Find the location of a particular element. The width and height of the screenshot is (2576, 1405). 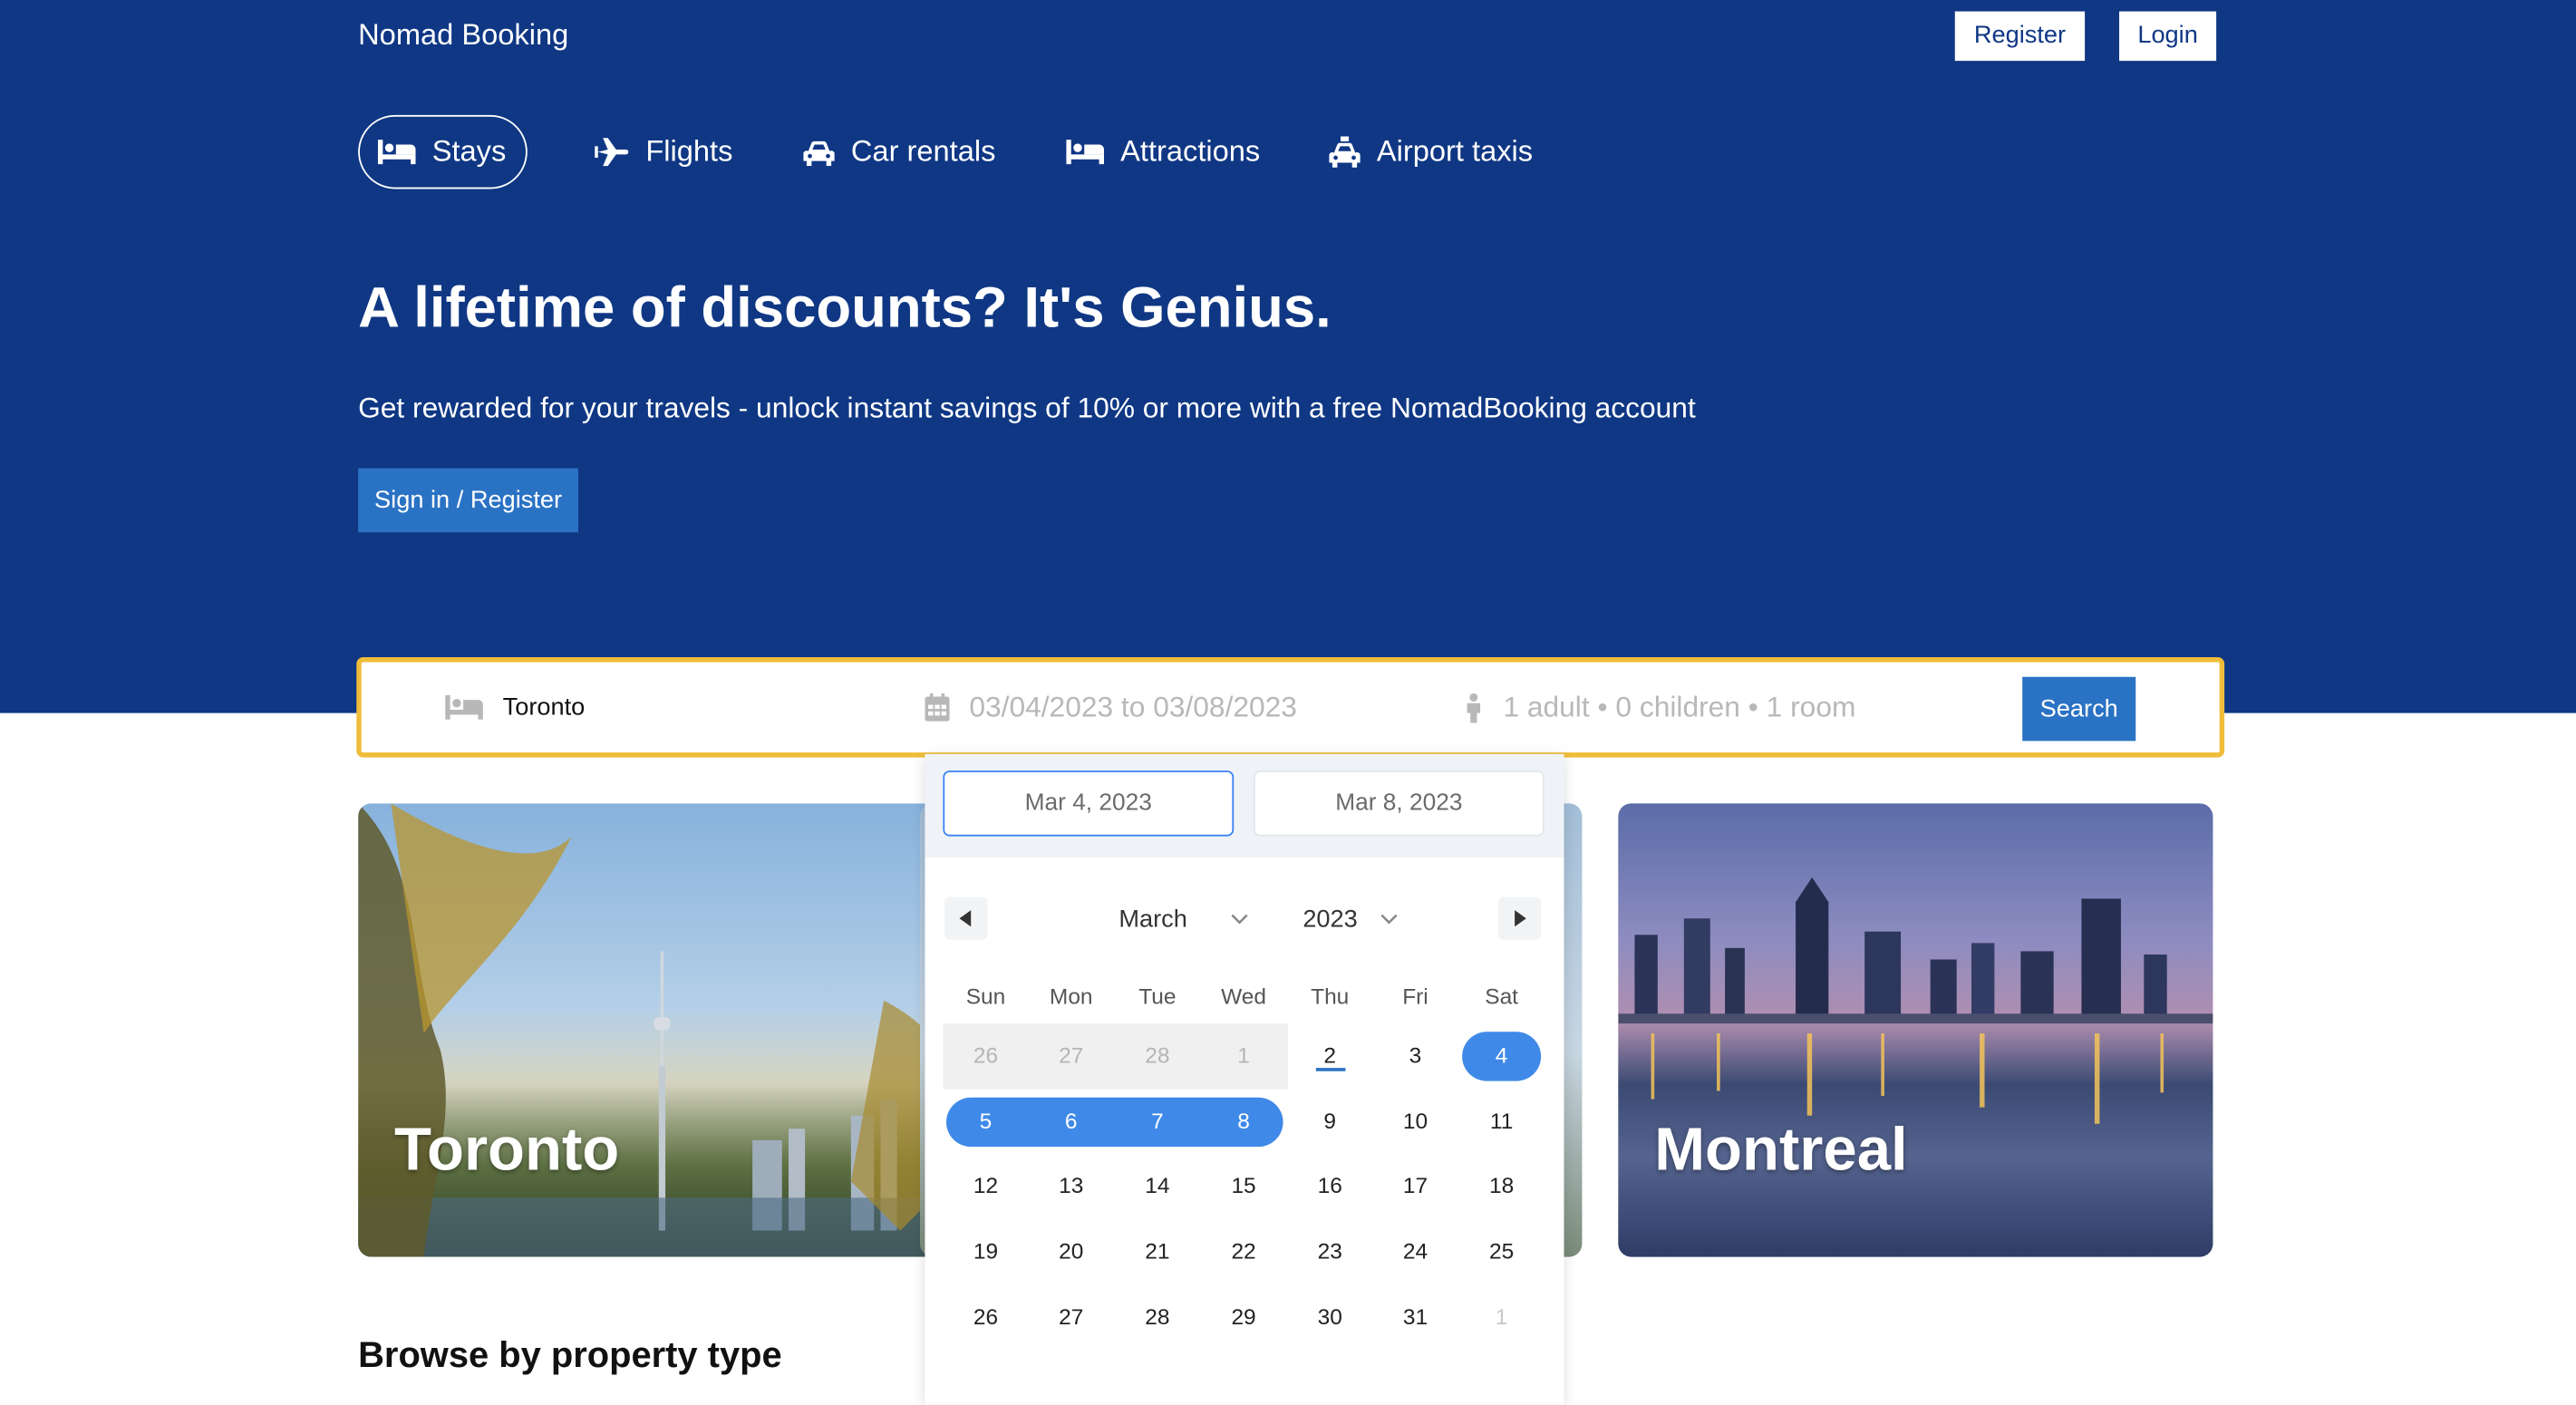

weekday-label: Fri is located at coordinates (1415, 996).